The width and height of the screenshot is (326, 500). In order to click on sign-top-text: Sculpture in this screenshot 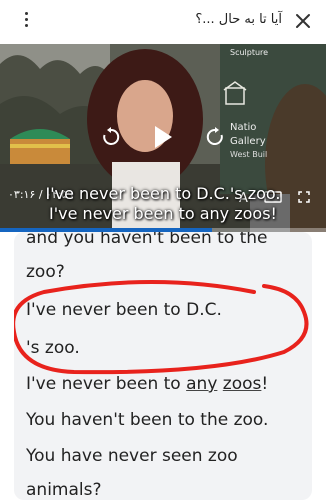, I will do `click(249, 52)`.